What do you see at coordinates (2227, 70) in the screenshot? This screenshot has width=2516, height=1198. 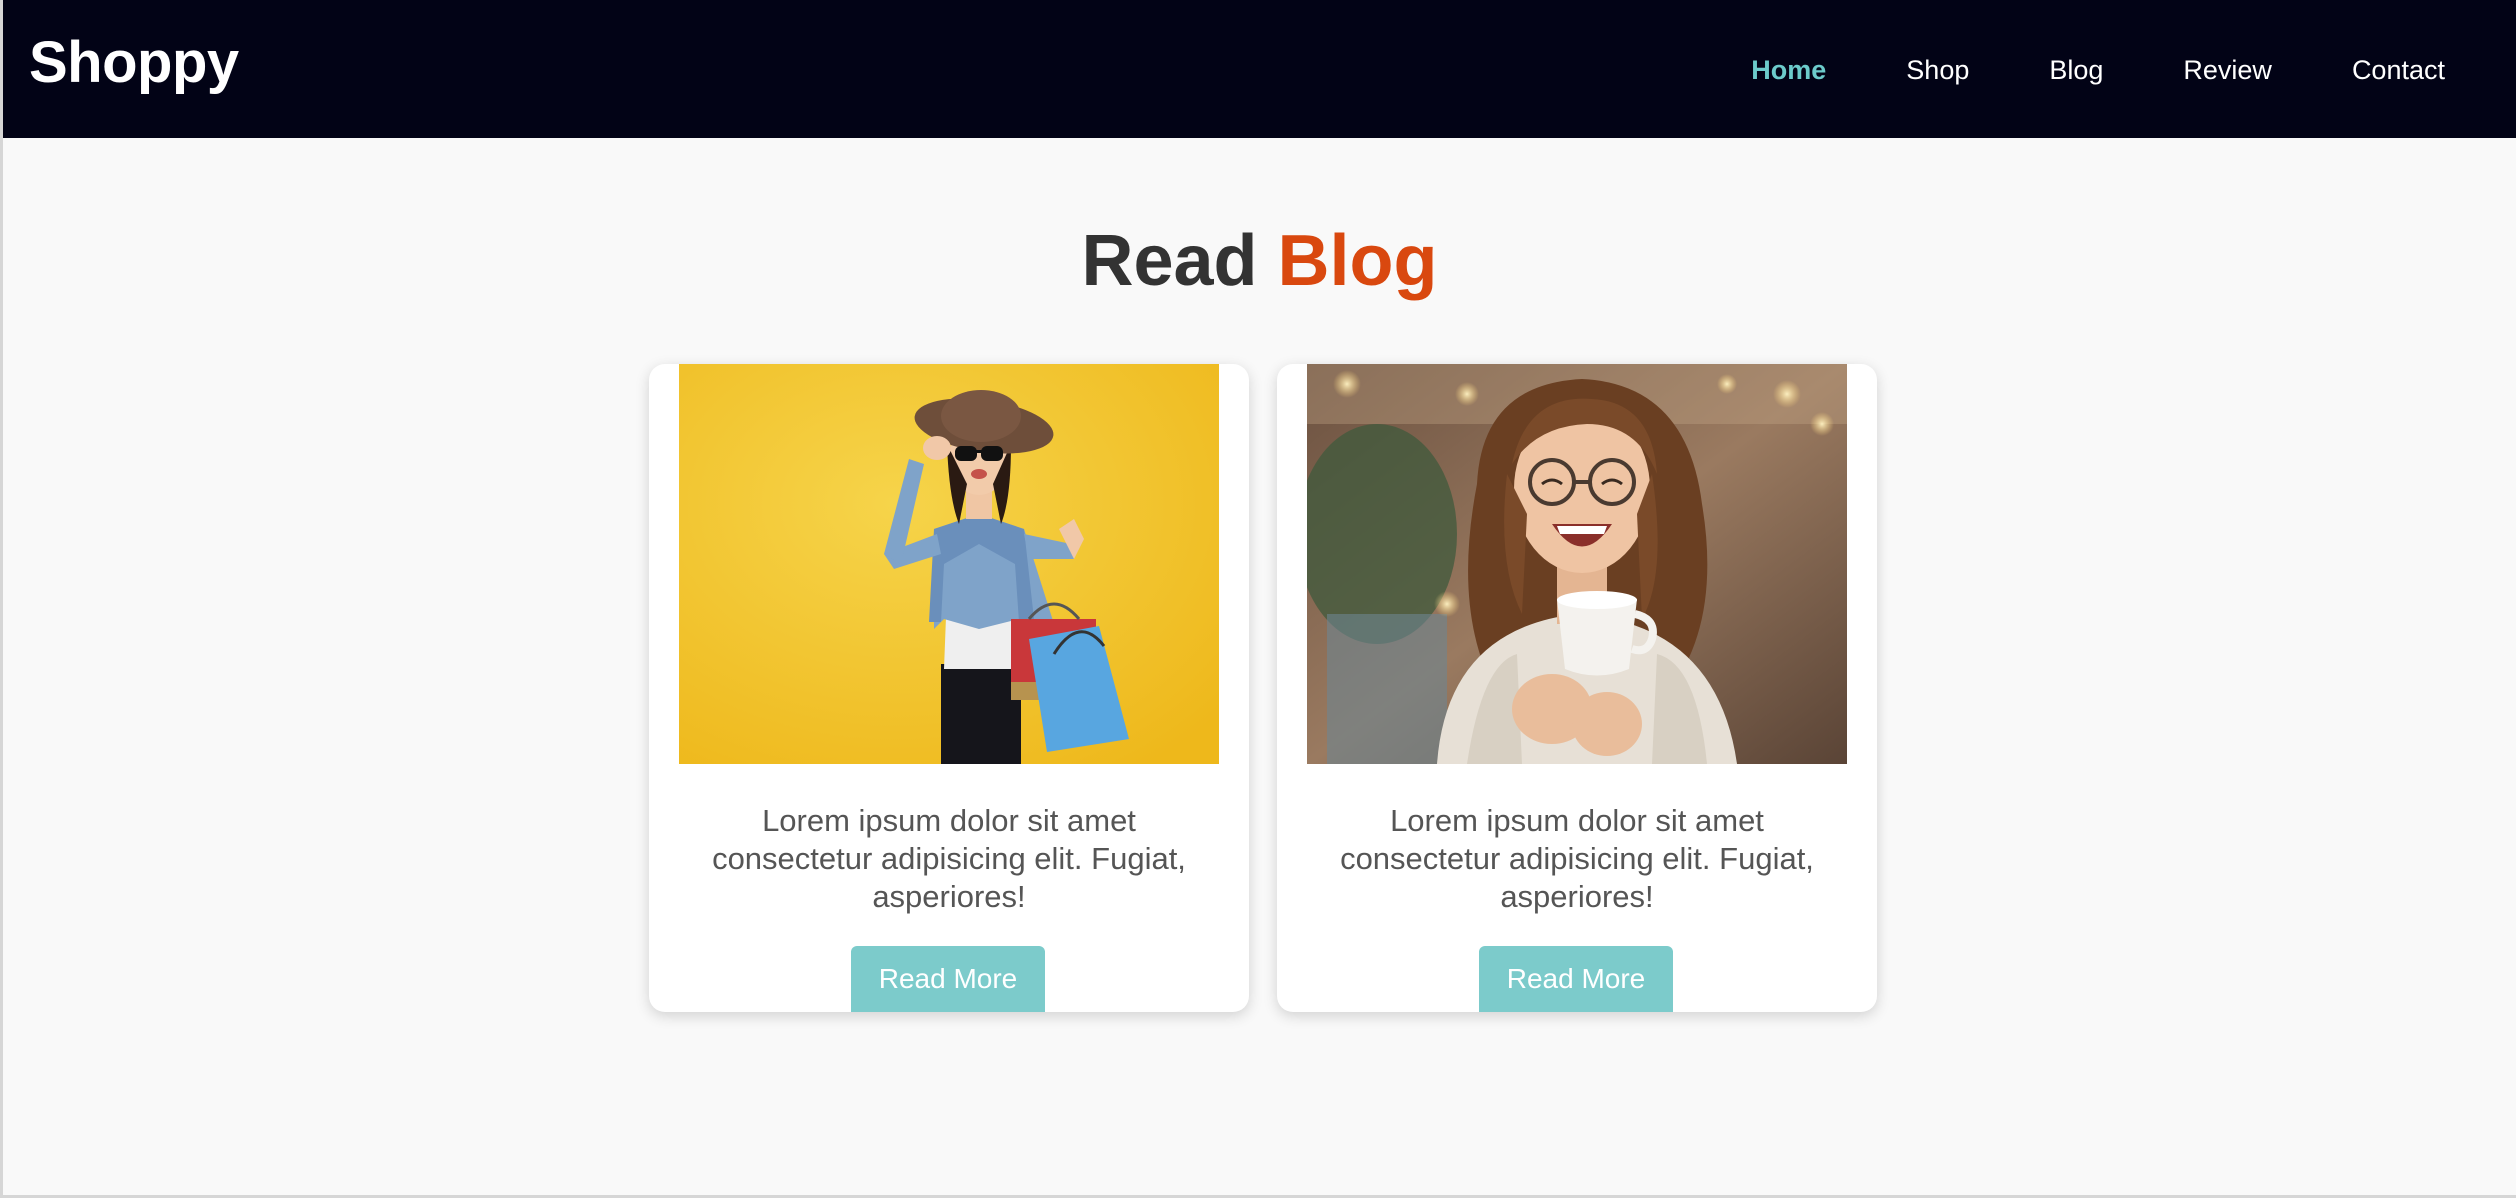 I see `nav-link-review: Review` at bounding box center [2227, 70].